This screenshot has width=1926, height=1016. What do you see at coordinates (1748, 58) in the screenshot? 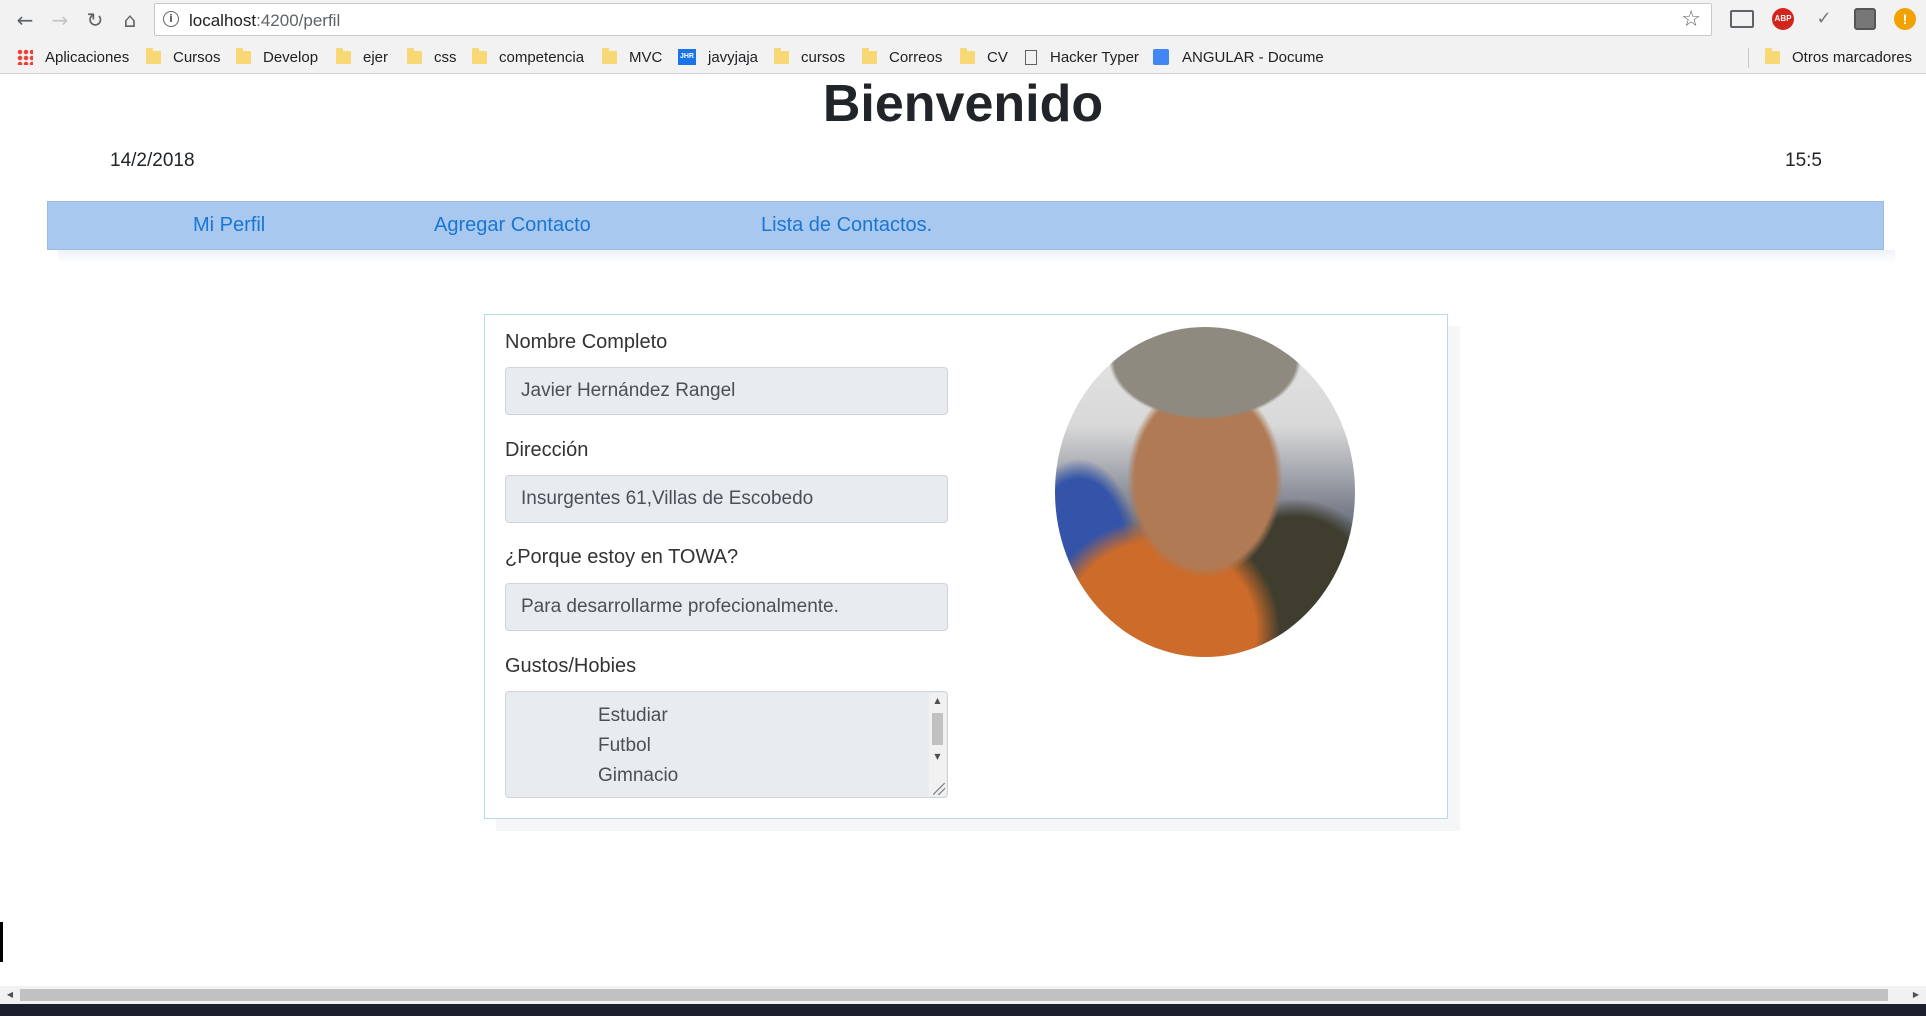
I see `bookmark-separator` at bounding box center [1748, 58].